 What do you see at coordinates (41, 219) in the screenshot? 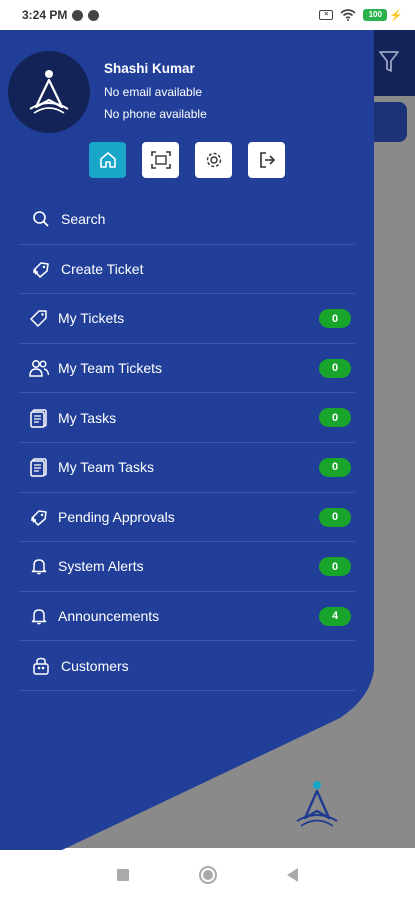
I see `search-icon` at bounding box center [41, 219].